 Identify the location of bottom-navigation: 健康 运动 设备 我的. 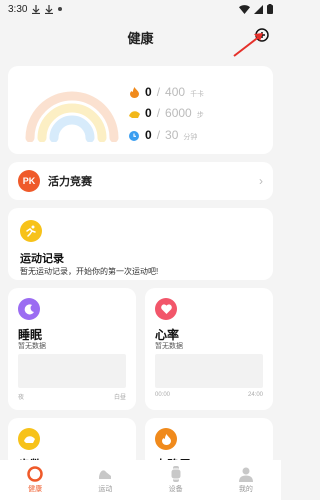
(140, 480).